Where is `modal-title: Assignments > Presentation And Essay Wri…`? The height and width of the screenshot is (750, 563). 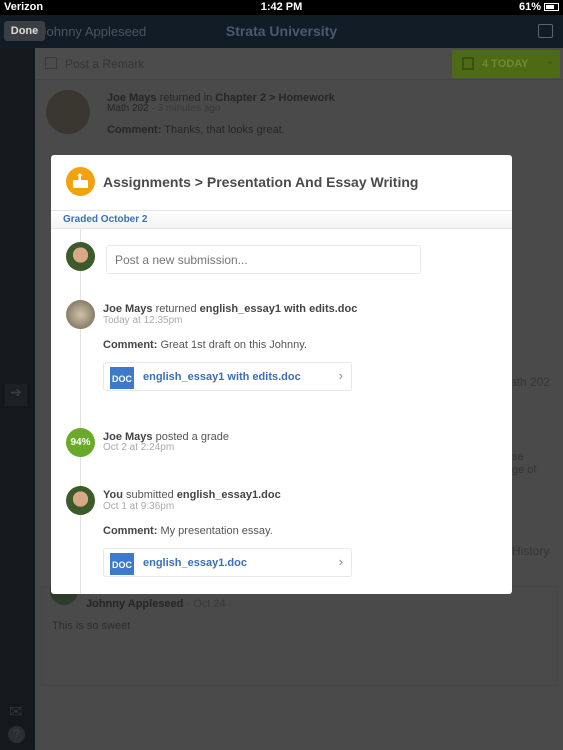
modal-title: Assignments > Presentation And Essay Wri… is located at coordinates (261, 182).